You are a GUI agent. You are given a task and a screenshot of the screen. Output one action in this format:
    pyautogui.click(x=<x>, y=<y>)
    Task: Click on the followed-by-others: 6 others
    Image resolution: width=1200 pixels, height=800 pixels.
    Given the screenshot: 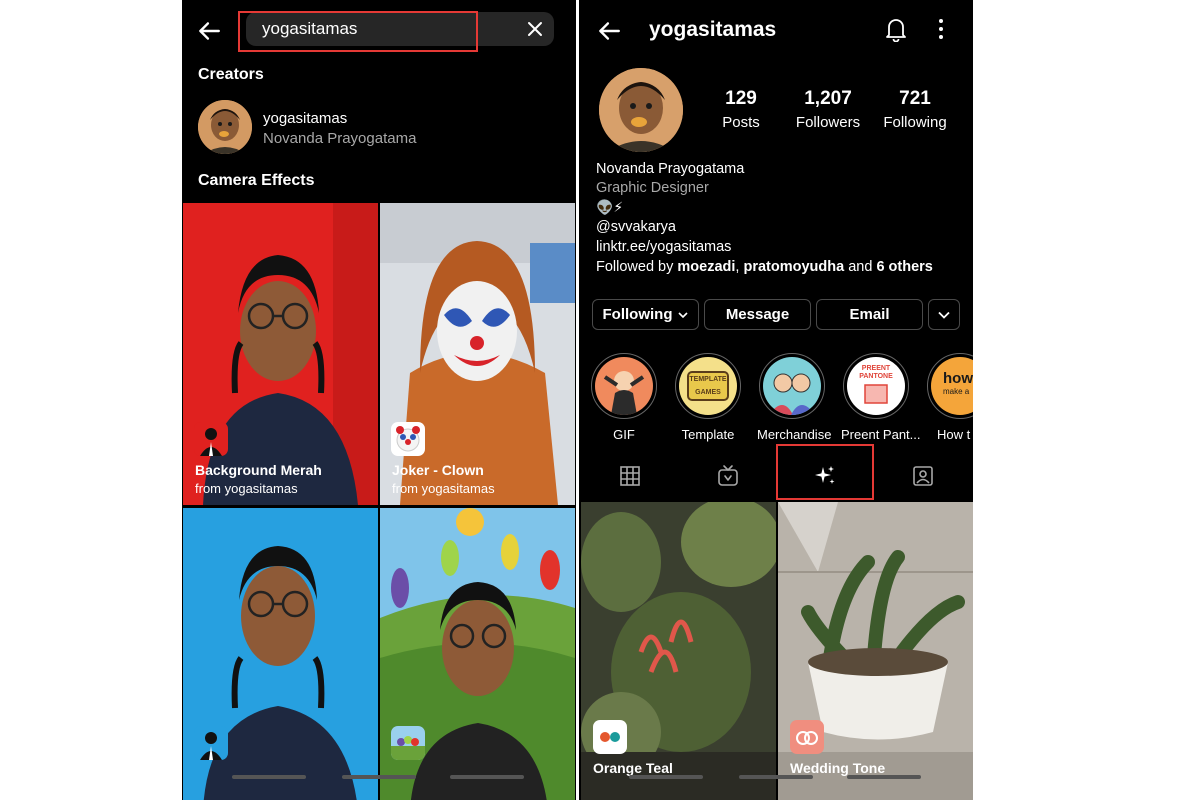 What is the action you would take?
    pyautogui.click(x=904, y=267)
    